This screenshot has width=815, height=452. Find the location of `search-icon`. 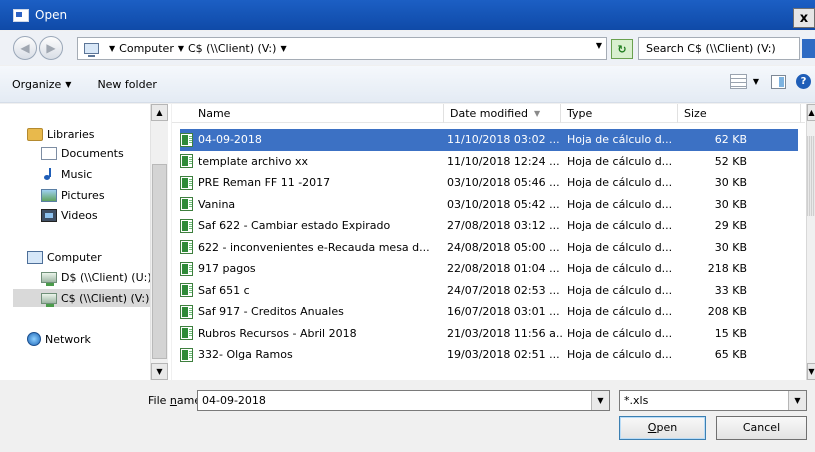

search-icon is located at coordinates (808, 48).